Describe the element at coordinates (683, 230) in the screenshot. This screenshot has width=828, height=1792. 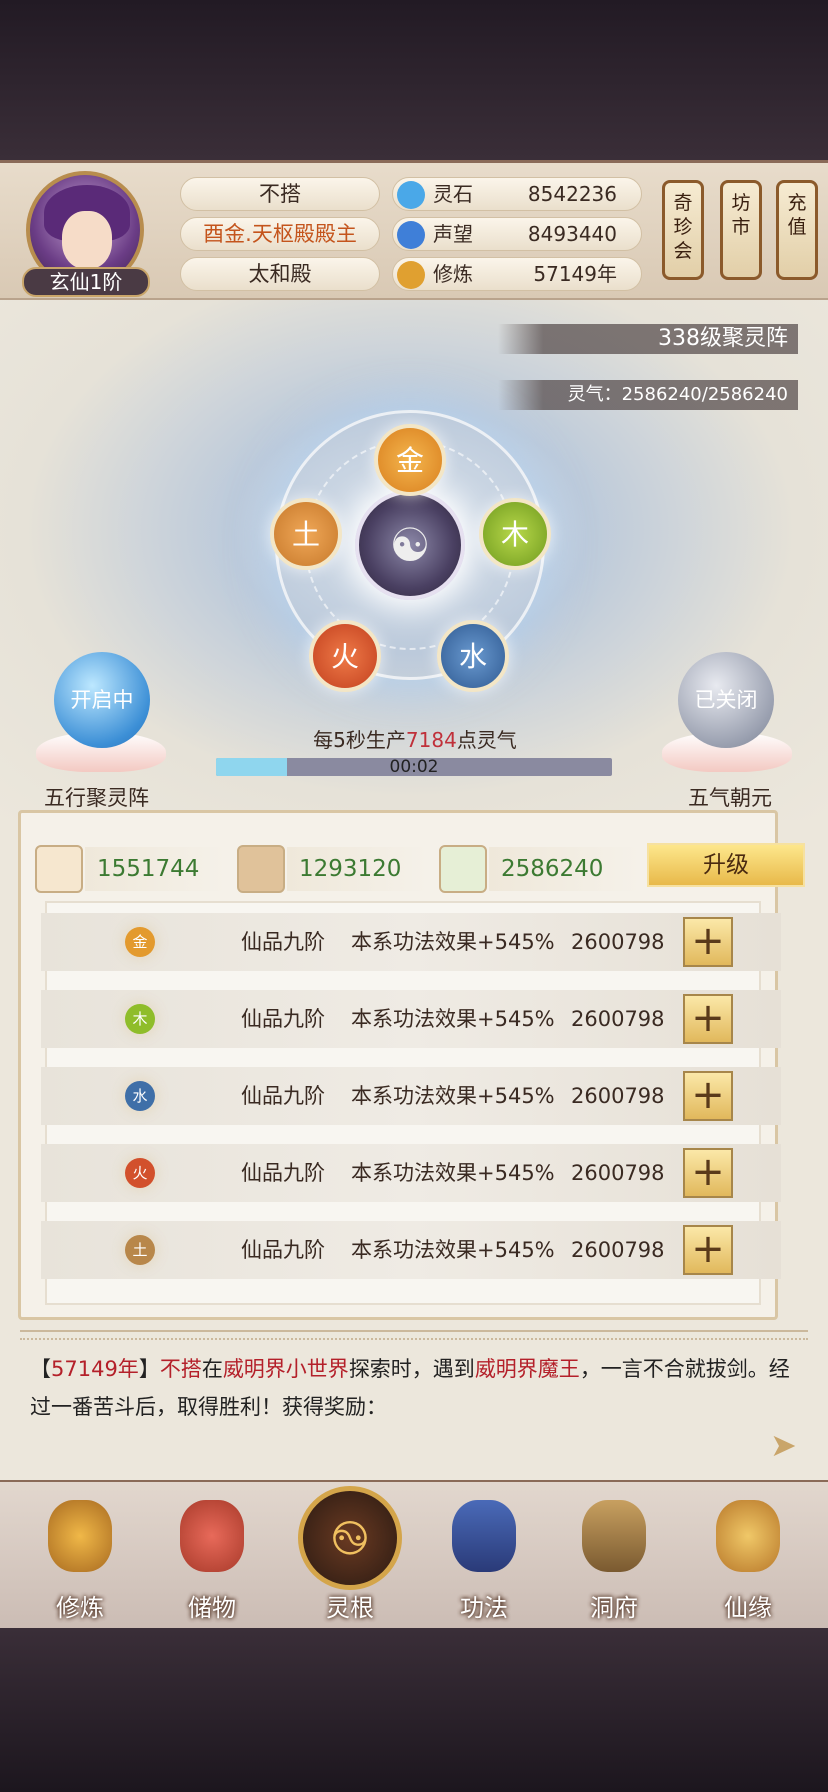
I see `treasure-fair-scroll-button: 奇珍会` at that location.